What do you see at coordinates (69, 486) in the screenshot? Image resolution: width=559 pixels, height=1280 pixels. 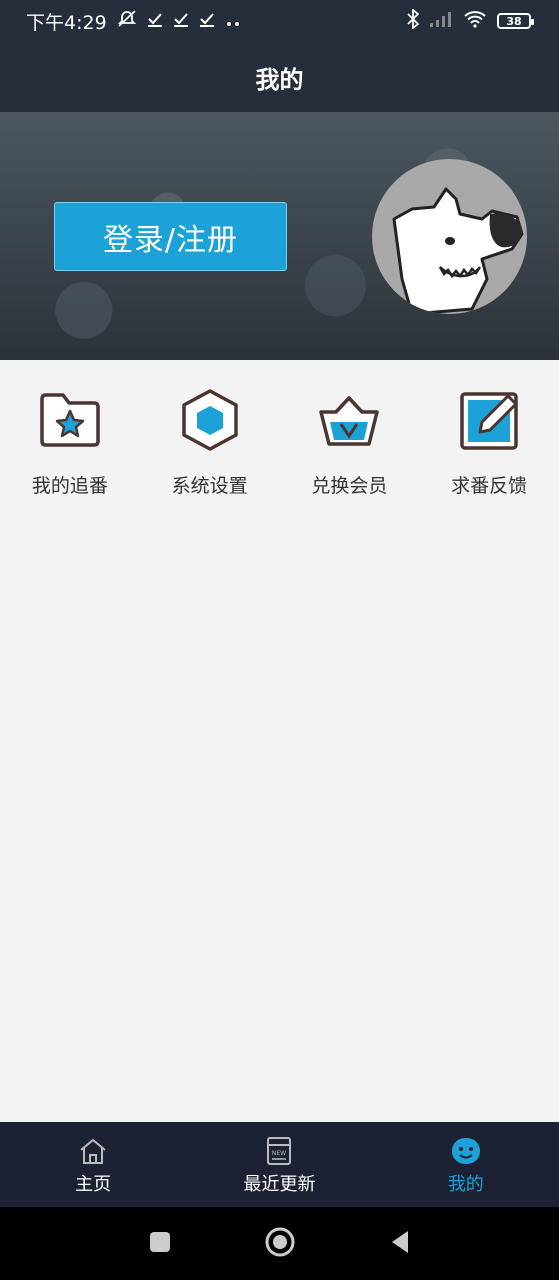 I see `menu-label: 我的追番` at bounding box center [69, 486].